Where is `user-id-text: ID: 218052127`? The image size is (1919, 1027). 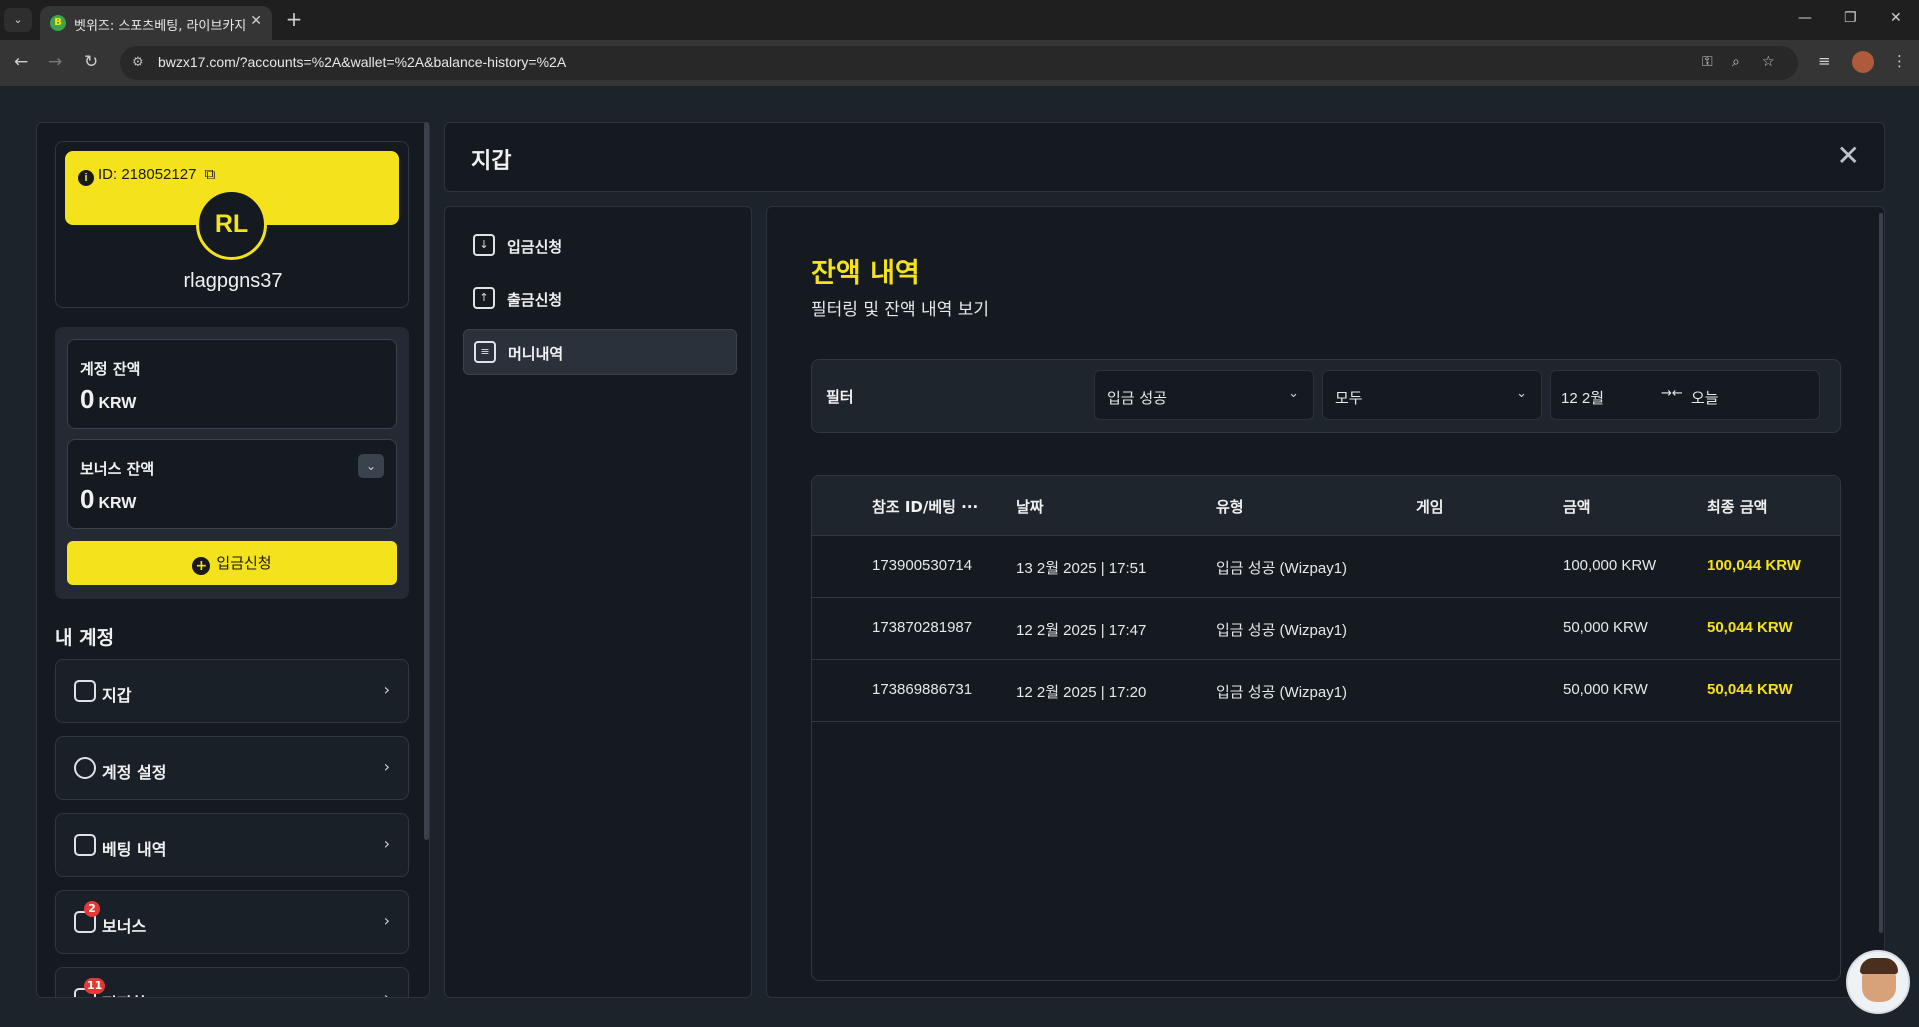 user-id-text: ID: 218052127 is located at coordinates (147, 174).